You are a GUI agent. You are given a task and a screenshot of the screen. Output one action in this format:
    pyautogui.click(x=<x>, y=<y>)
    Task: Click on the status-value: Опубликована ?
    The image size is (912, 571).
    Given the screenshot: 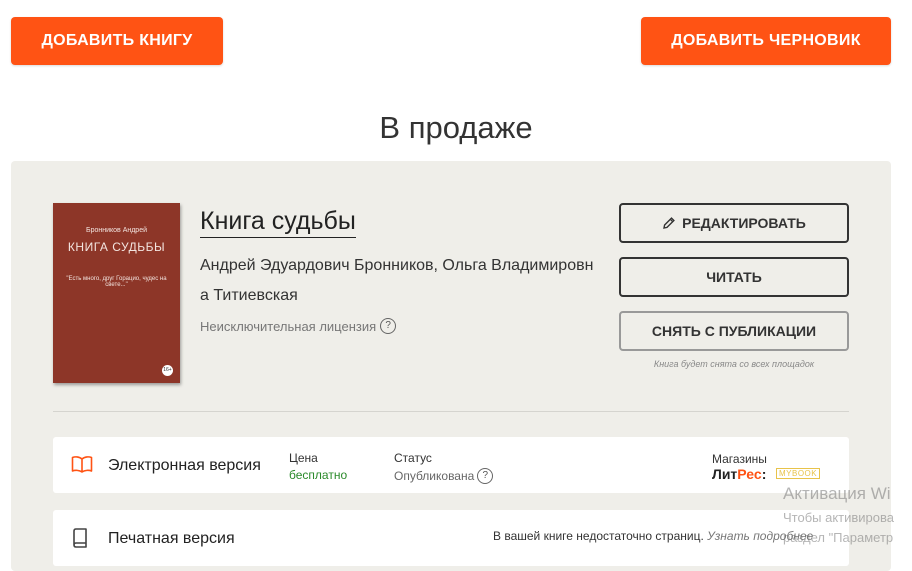 What is the action you would take?
    pyautogui.click(x=444, y=476)
    